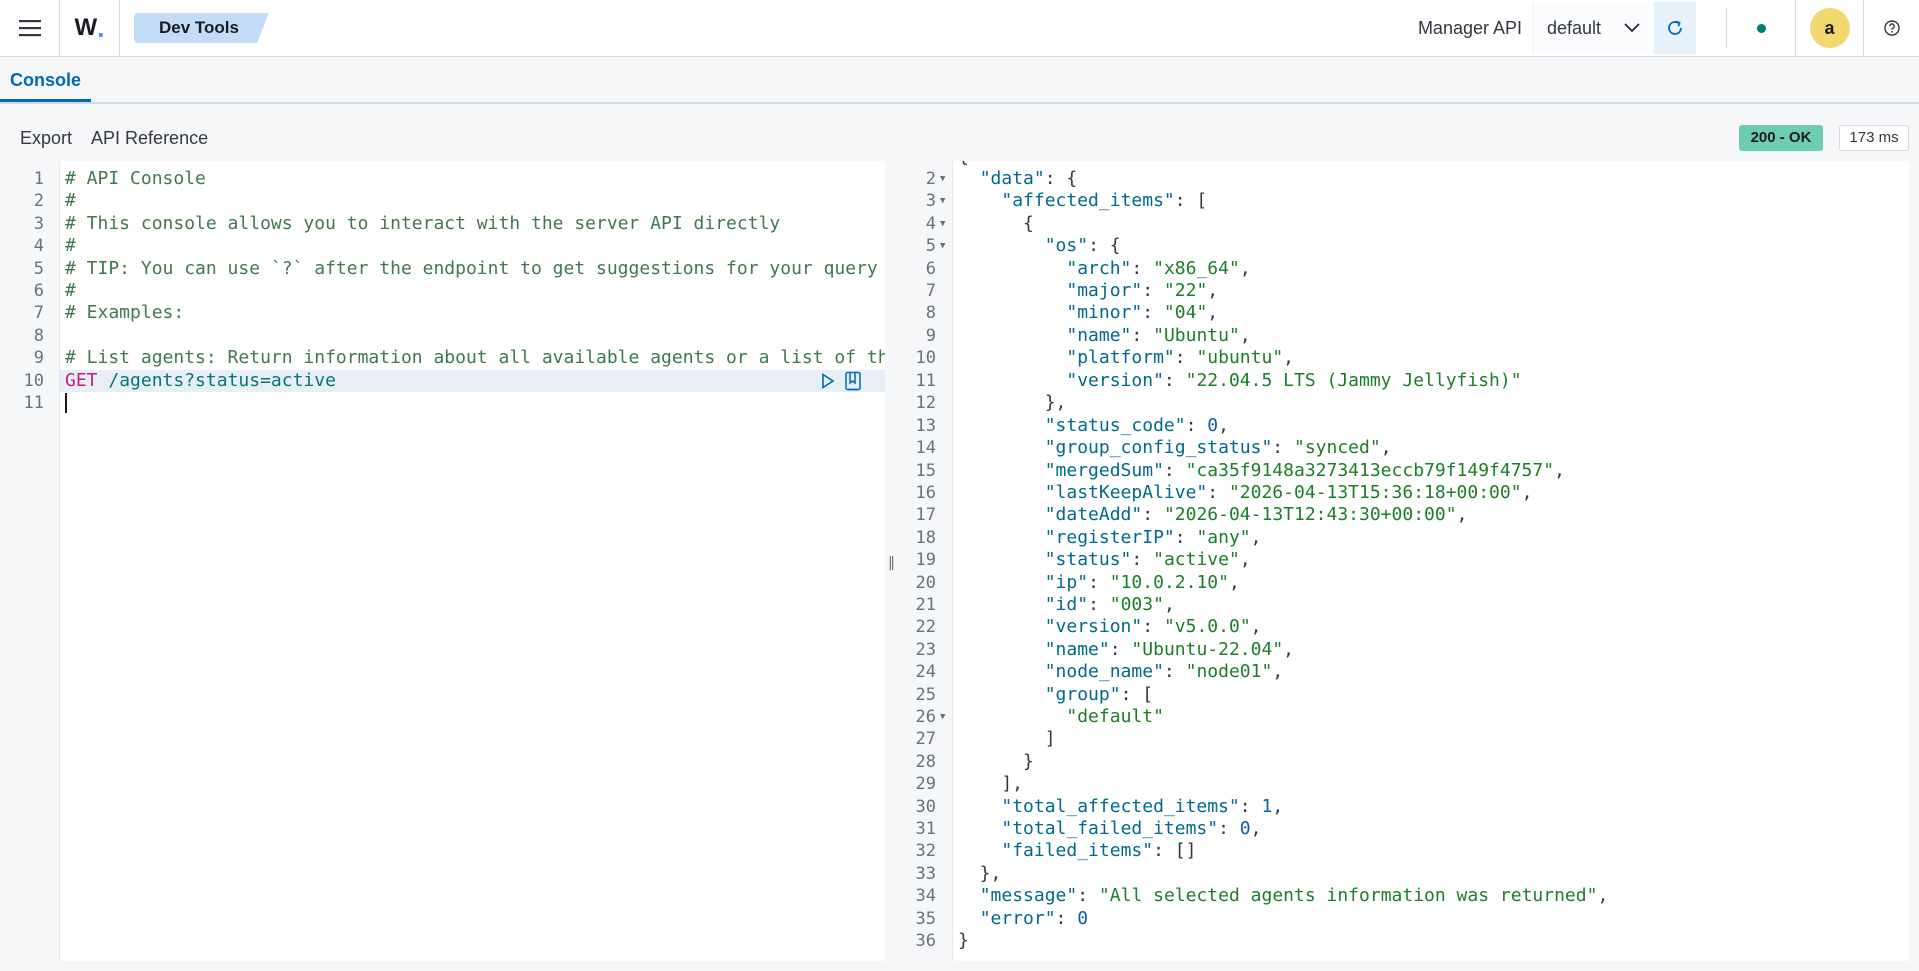 Image resolution: width=1919 pixels, height=971 pixels. I want to click on json-line: ], so click(1007, 738).